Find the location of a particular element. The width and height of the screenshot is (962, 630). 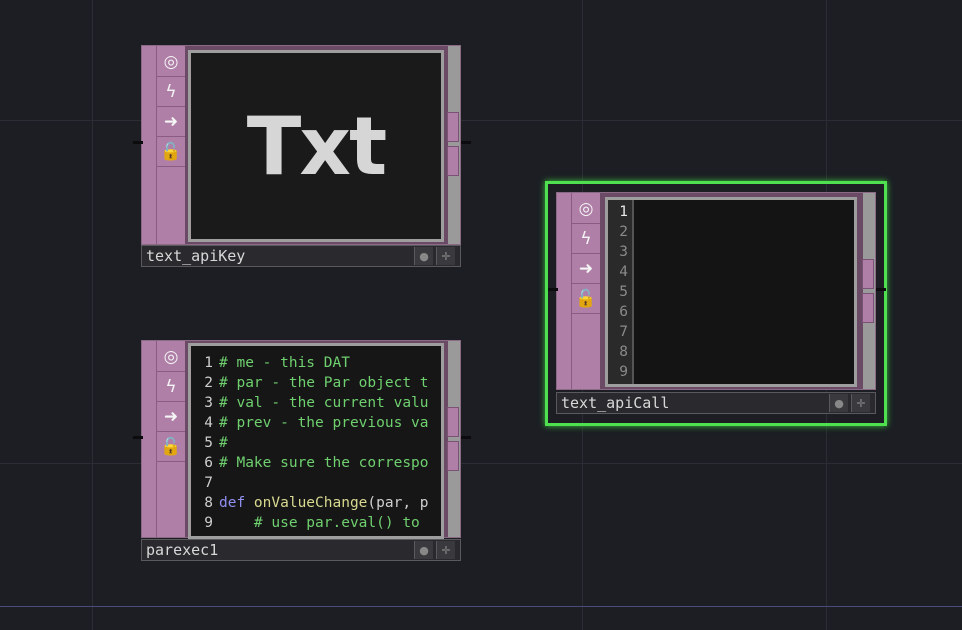

timeline-divider is located at coordinates (481, 606).